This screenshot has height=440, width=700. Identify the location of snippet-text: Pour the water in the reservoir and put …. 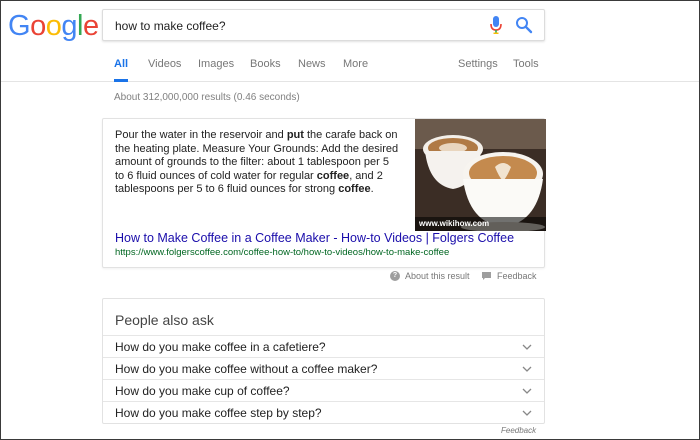
(257, 163).